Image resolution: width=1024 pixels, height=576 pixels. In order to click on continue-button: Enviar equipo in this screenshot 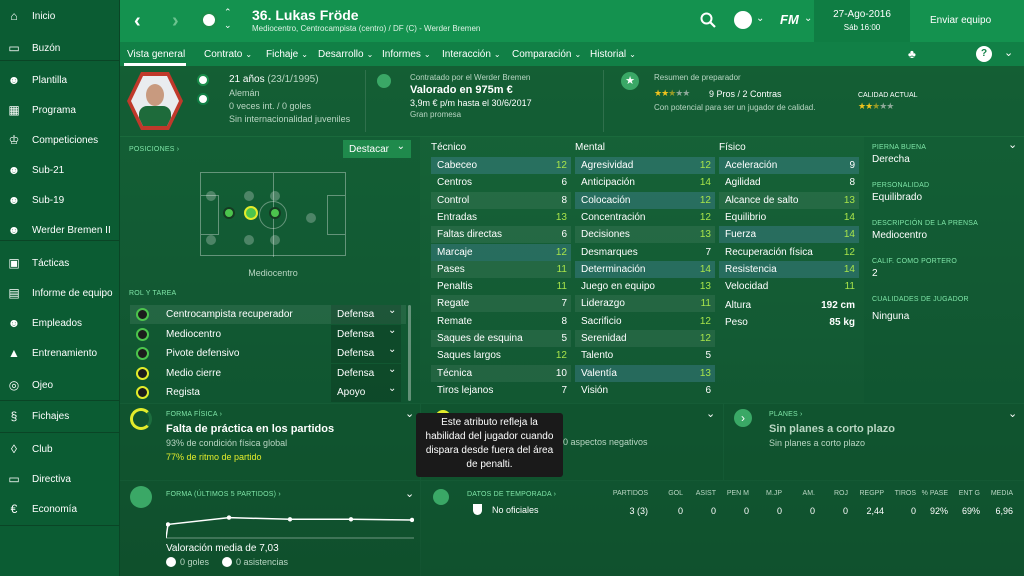, I will do `click(960, 20)`.